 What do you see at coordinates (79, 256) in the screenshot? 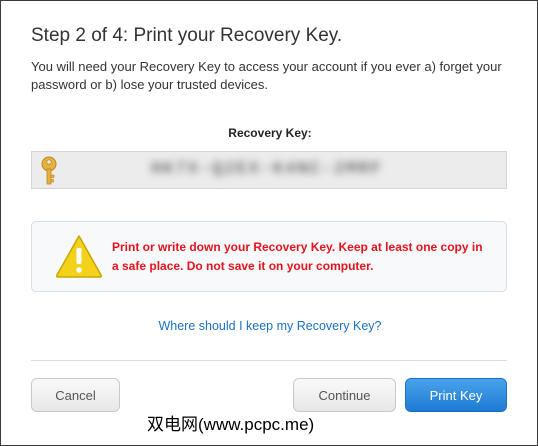
I see `warning-icon` at bounding box center [79, 256].